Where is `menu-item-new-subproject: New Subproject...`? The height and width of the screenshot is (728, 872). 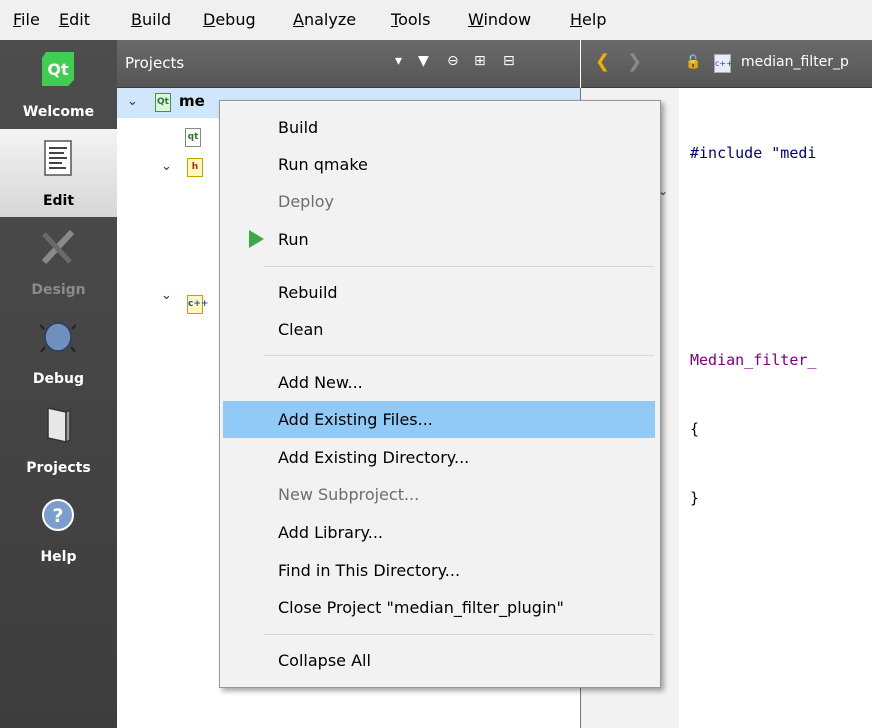
menu-item-new-subproject: New Subproject... is located at coordinates (348, 494).